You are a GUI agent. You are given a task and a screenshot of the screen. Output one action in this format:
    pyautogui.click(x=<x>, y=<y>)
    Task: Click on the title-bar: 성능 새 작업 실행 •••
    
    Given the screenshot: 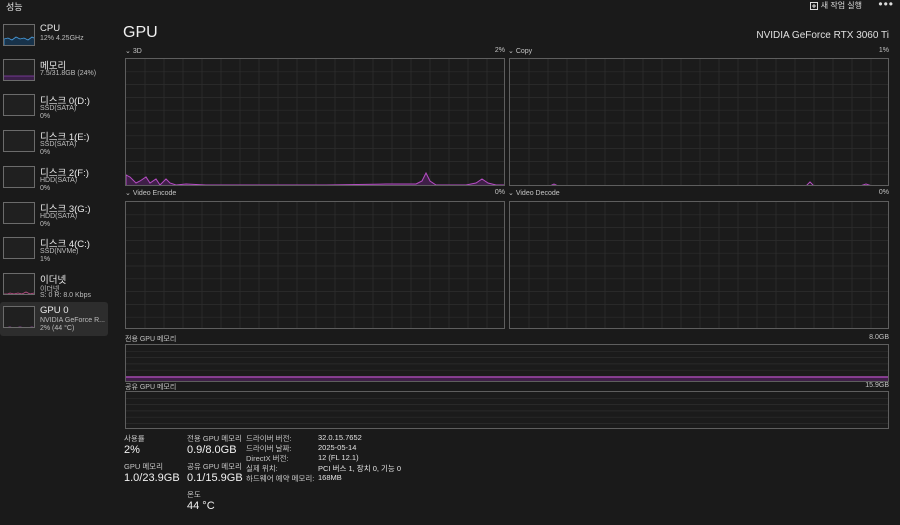 What is the action you would take?
    pyautogui.click(x=450, y=8)
    